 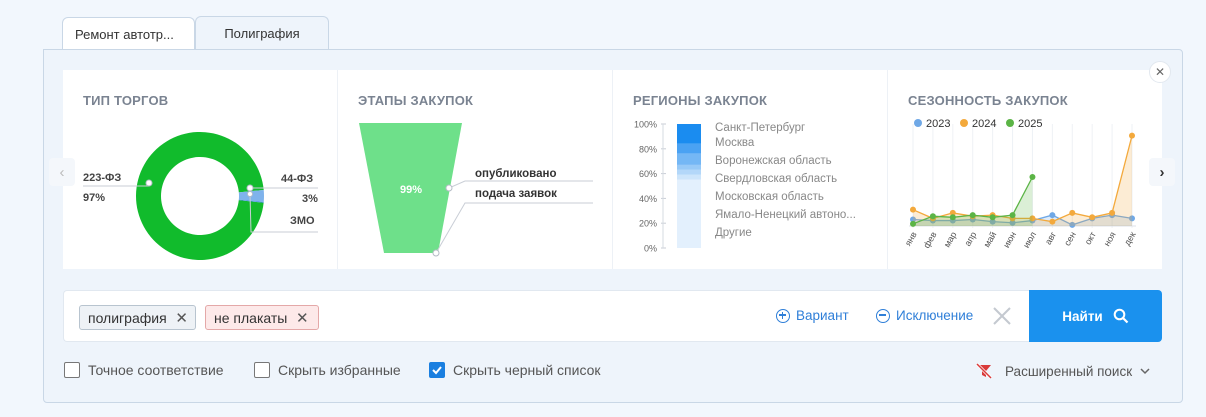 What do you see at coordinates (339, 370) in the screenshot?
I see `checkbox-label: Скрыть избранные` at bounding box center [339, 370].